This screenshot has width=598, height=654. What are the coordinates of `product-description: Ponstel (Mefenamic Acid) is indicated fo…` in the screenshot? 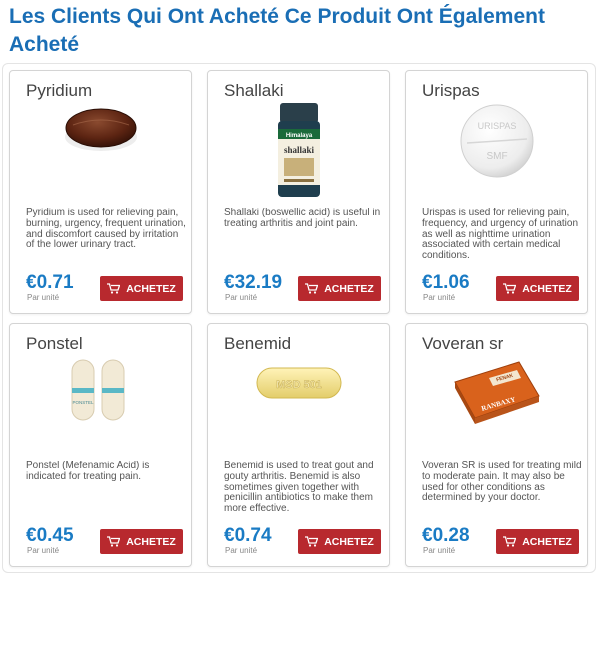 It's located at (88, 471).